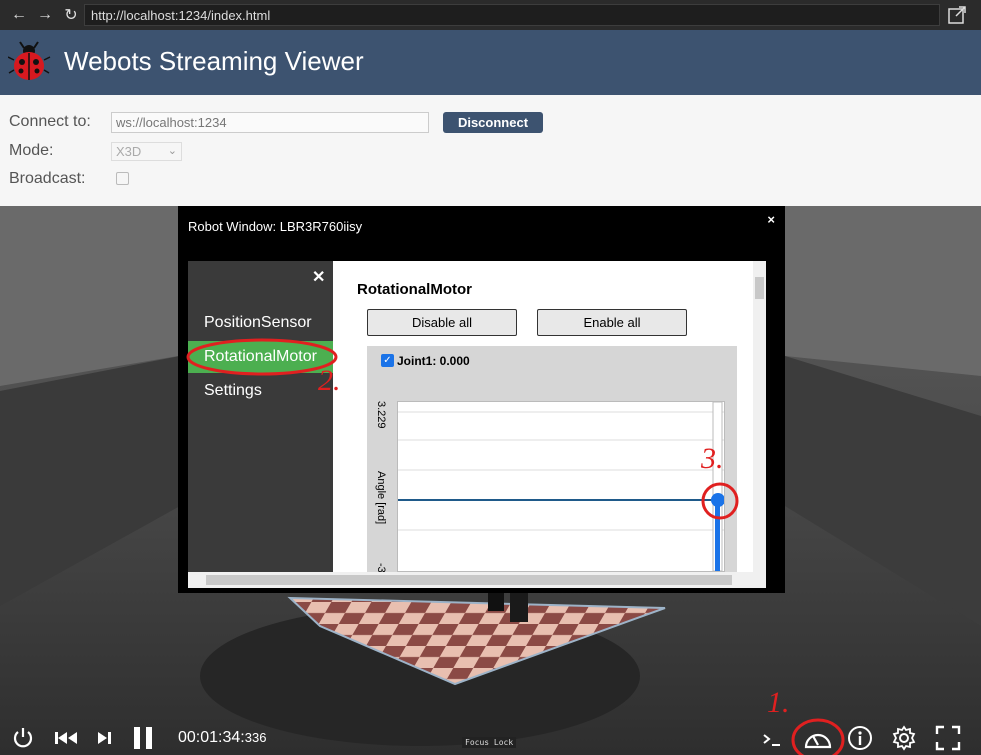  What do you see at coordinates (904, 738) in the screenshot?
I see `gear-icon` at bounding box center [904, 738].